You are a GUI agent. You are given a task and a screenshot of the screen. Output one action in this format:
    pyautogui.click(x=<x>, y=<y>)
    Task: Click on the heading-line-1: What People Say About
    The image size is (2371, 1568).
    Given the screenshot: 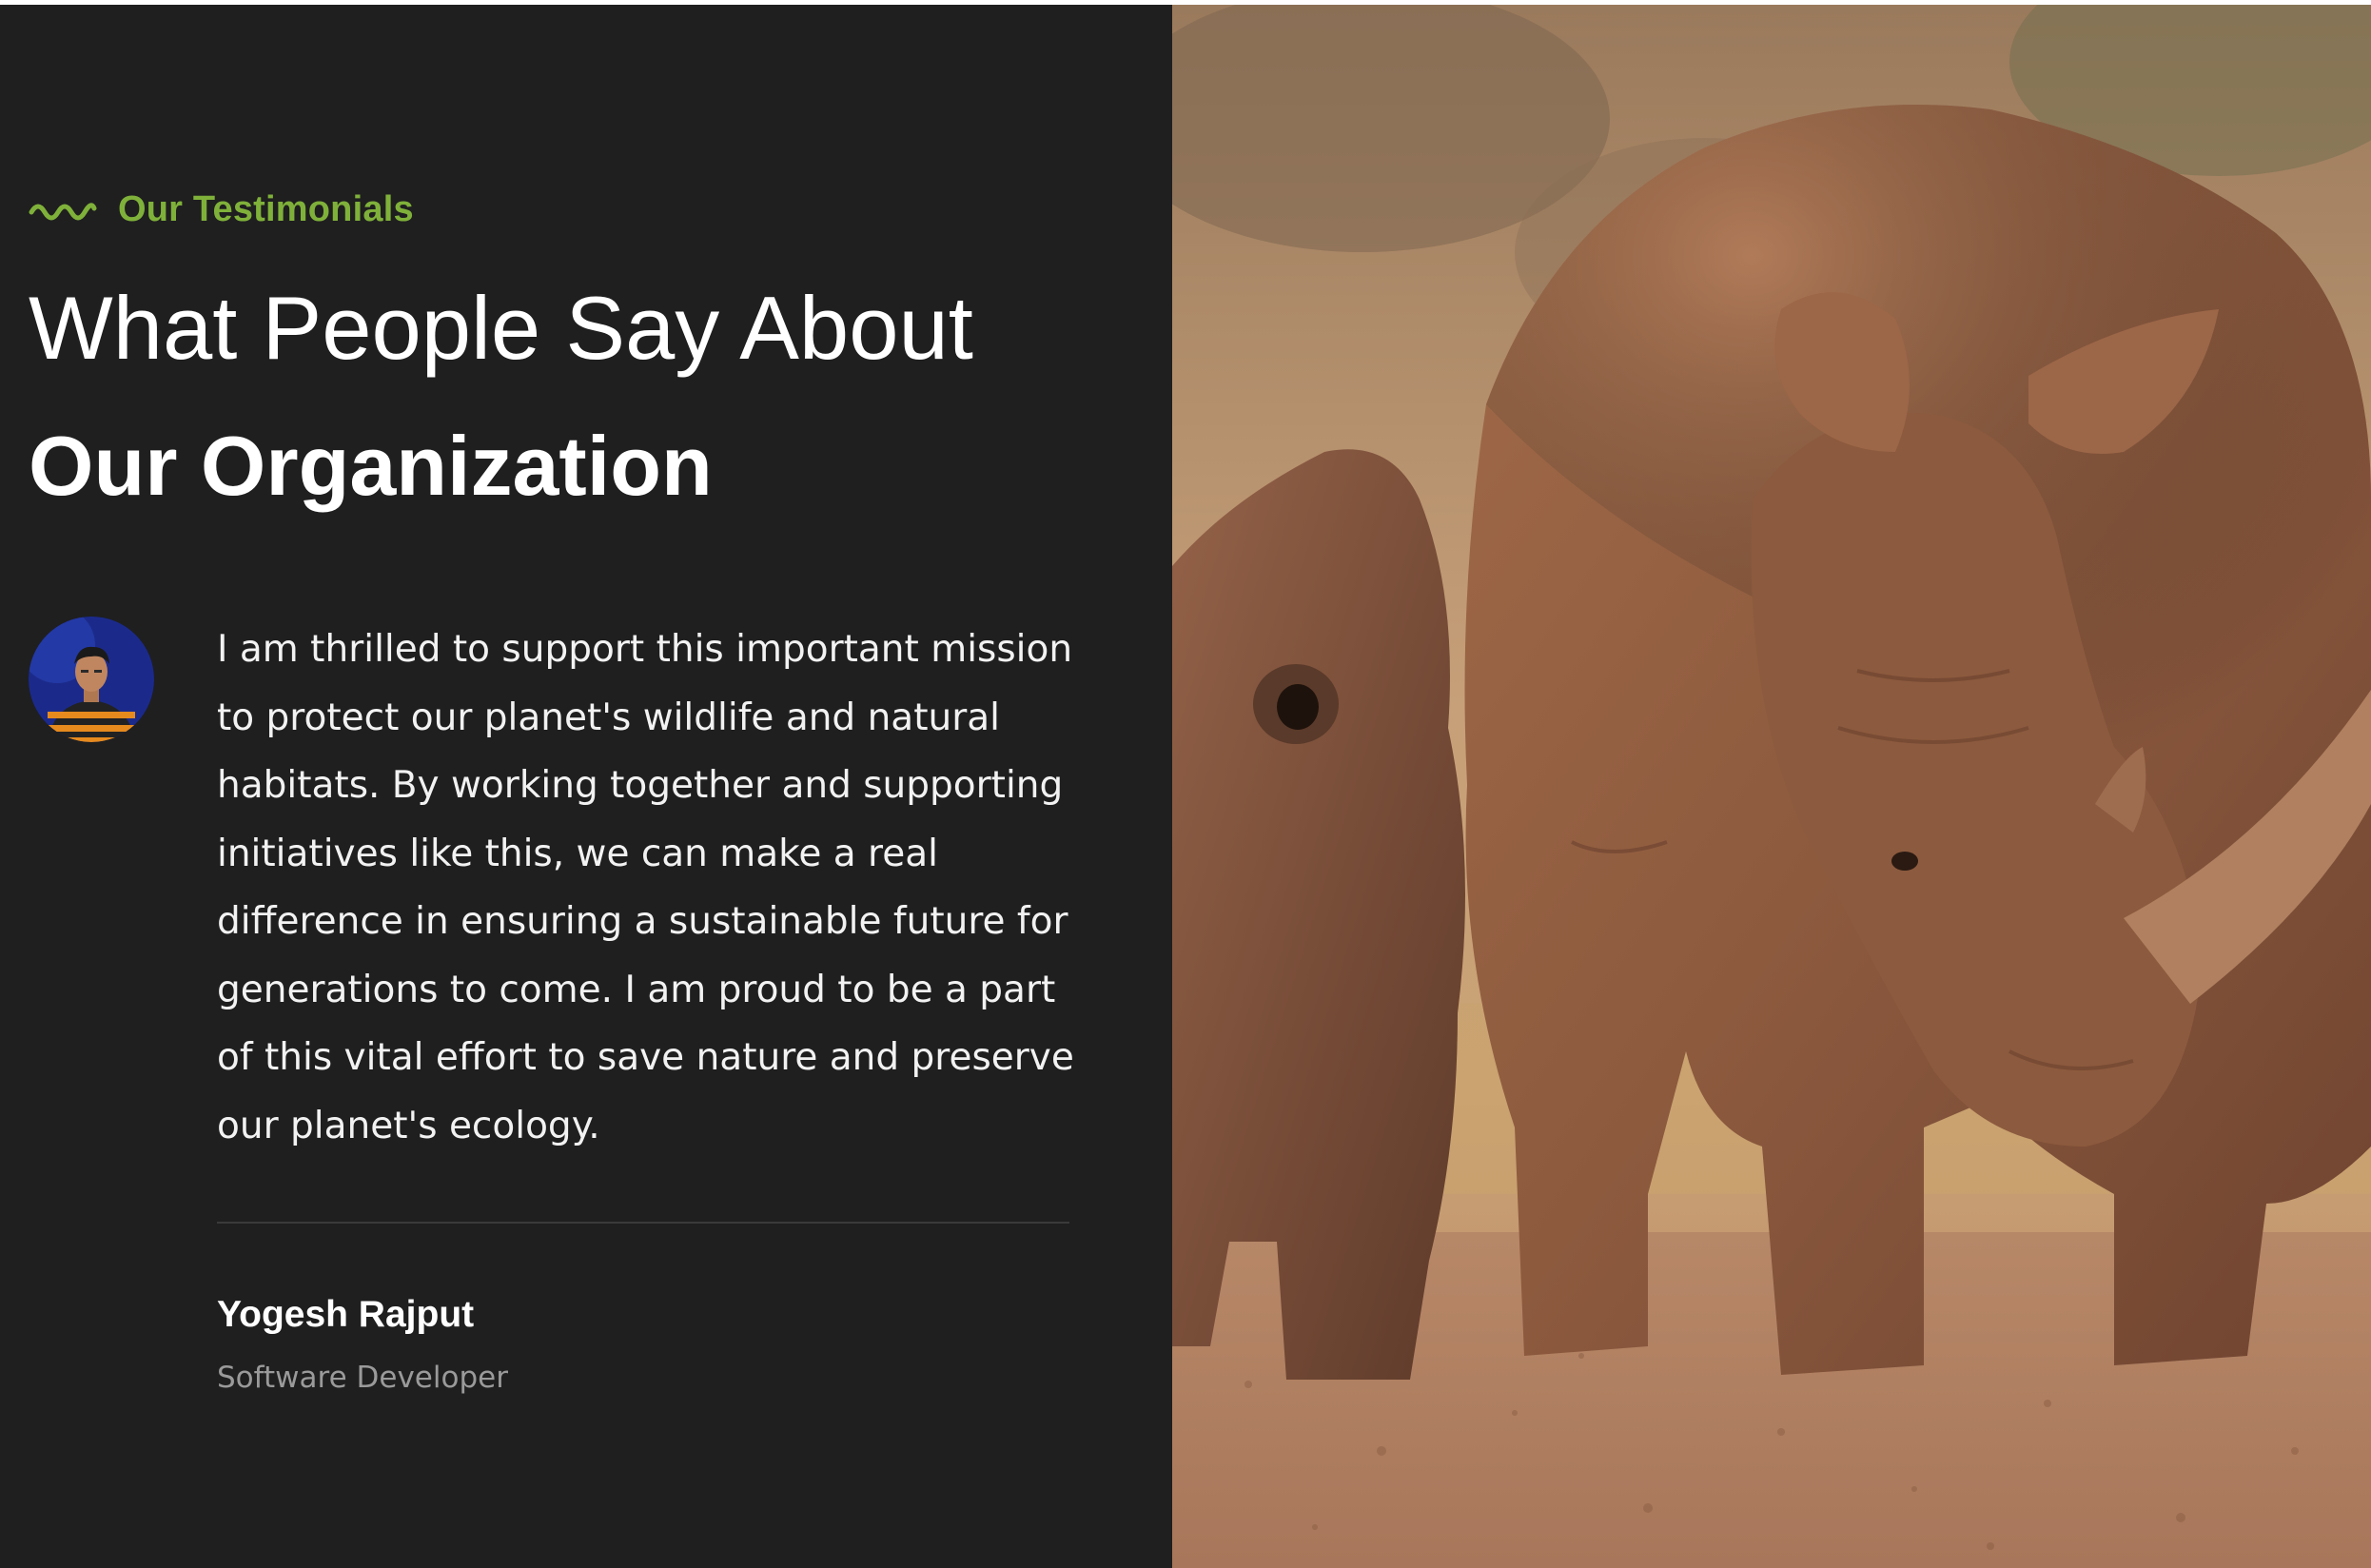 What is the action you would take?
    pyautogui.click(x=501, y=328)
    